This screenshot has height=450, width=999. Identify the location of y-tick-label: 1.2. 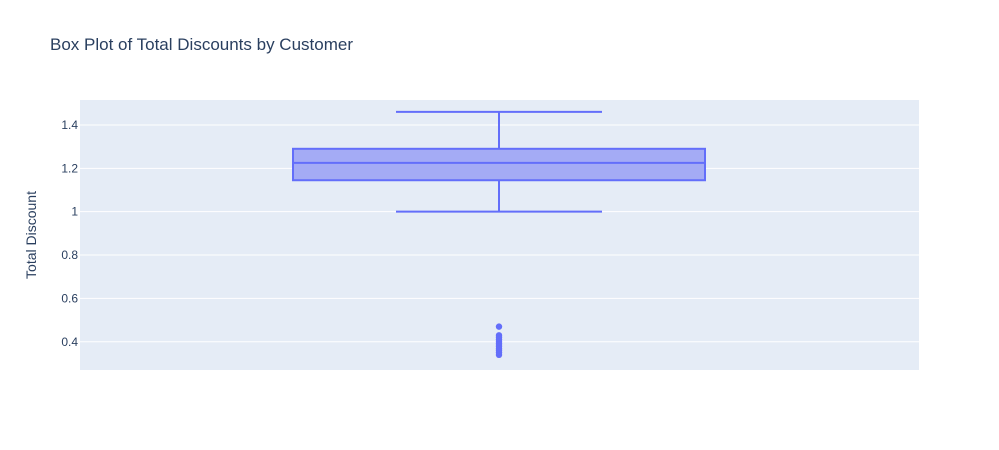
(69, 168).